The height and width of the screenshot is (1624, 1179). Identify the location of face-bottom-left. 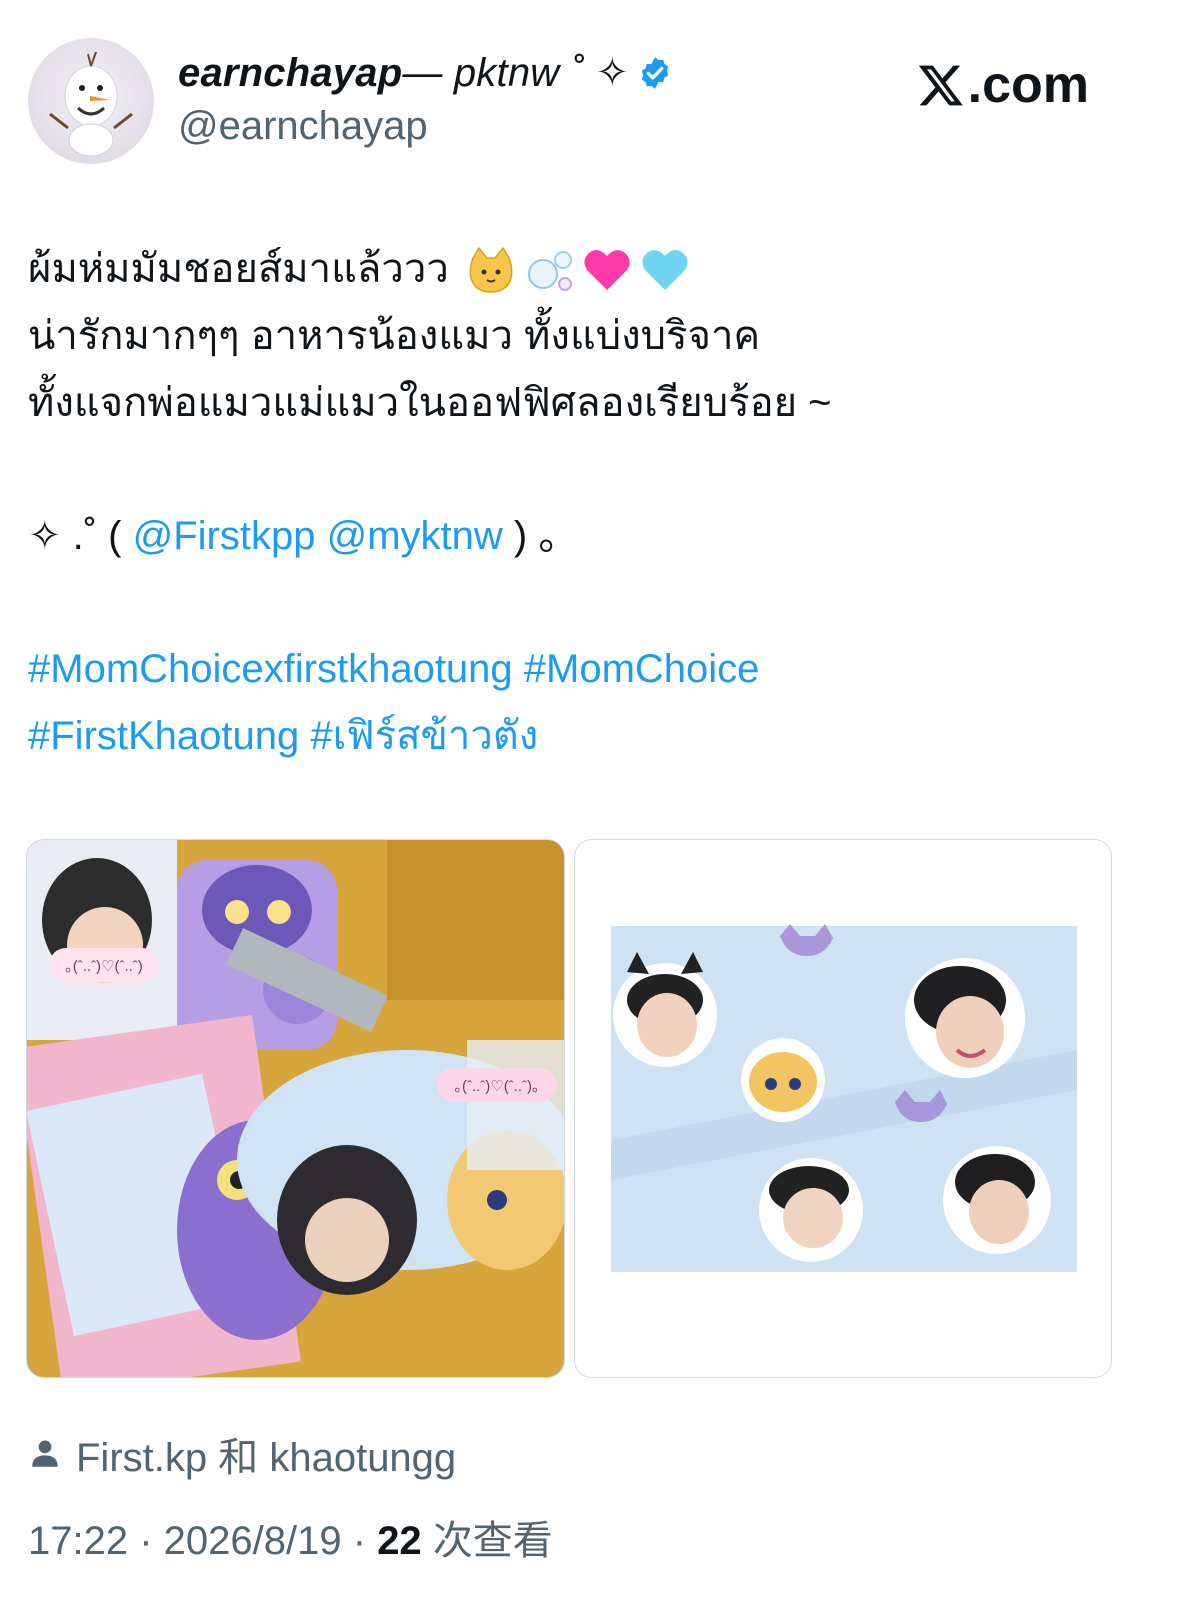
(811, 1210).